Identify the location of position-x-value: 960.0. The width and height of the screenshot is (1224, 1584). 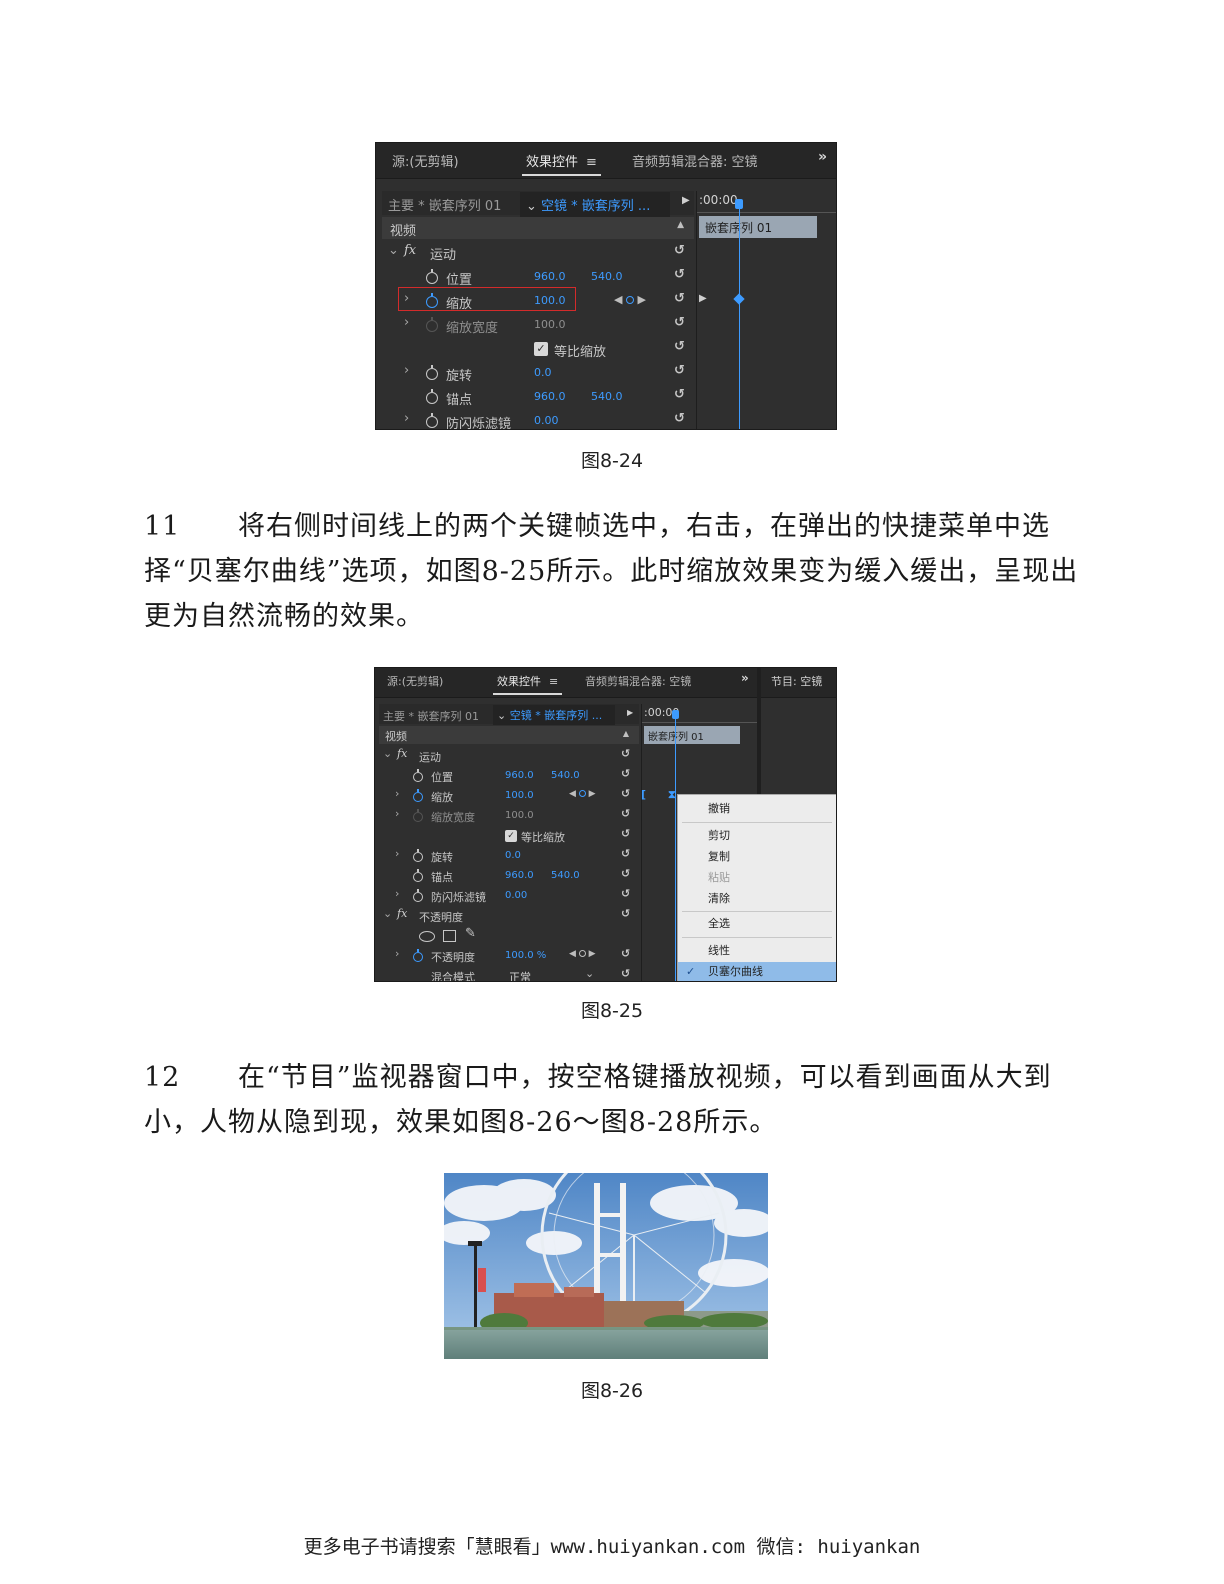
(550, 276).